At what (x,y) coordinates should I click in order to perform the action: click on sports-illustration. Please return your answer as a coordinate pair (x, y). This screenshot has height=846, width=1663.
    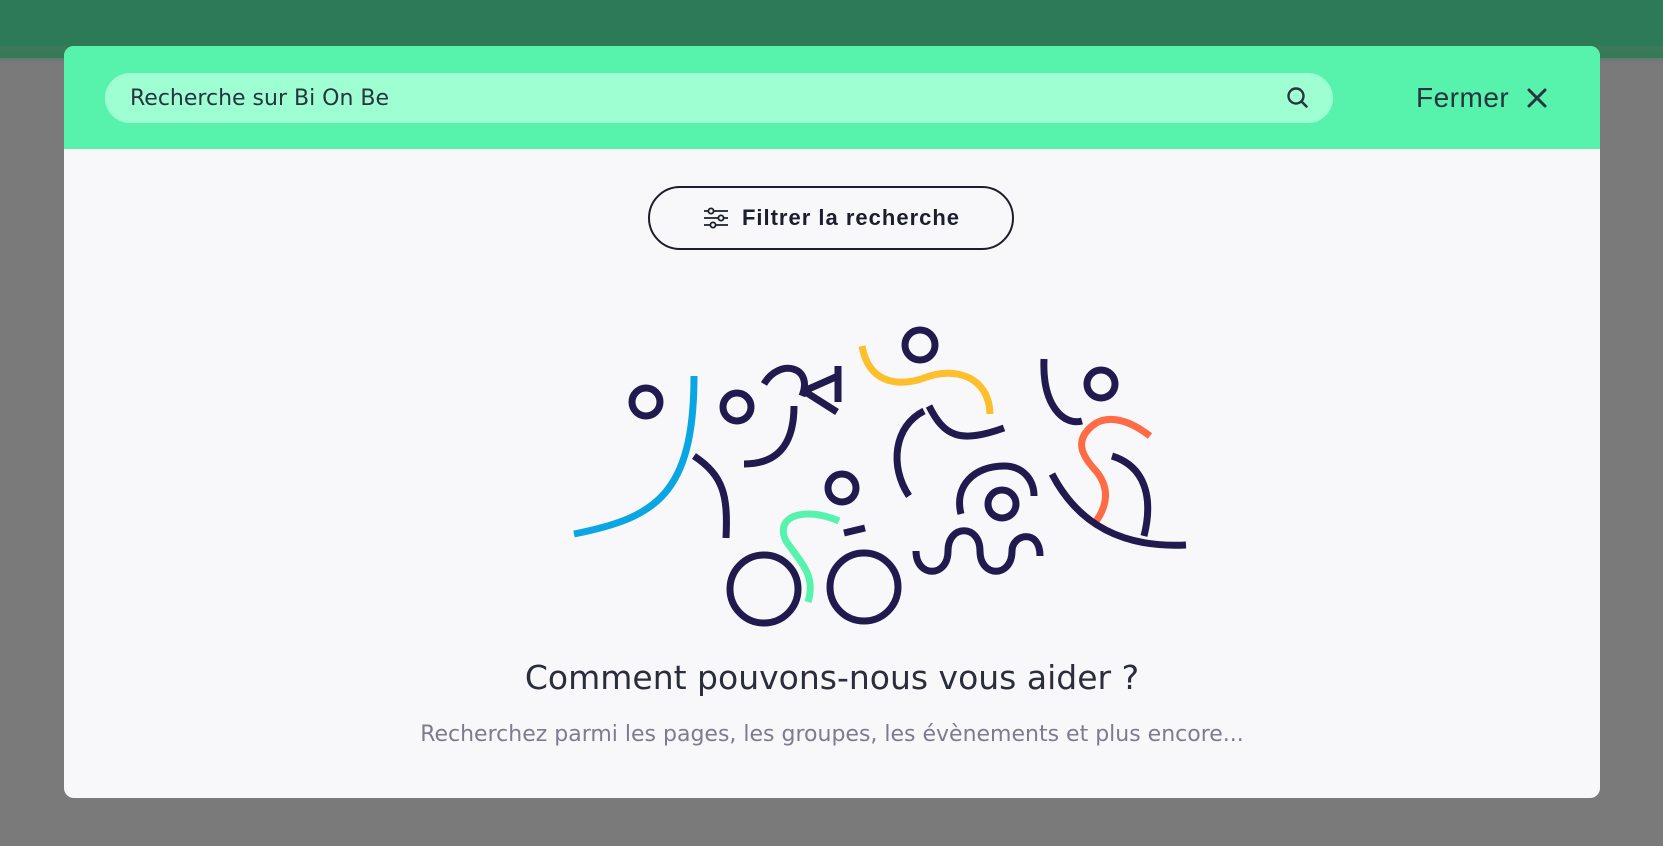
    Looking at the image, I should click on (880, 476).